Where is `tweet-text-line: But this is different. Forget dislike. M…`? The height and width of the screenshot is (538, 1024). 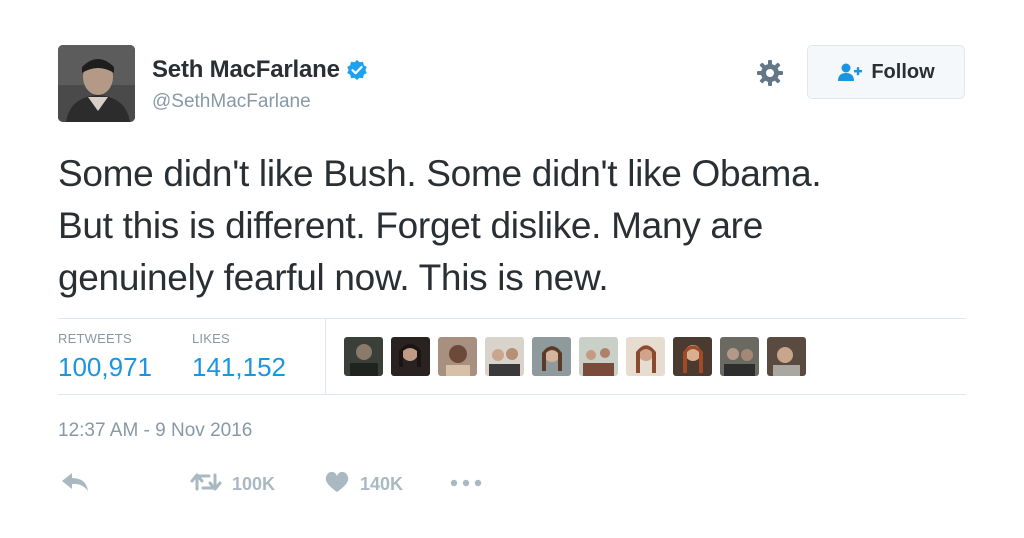
tweet-text-line: But this is different. Forget dislike. M… is located at coordinates (410, 225).